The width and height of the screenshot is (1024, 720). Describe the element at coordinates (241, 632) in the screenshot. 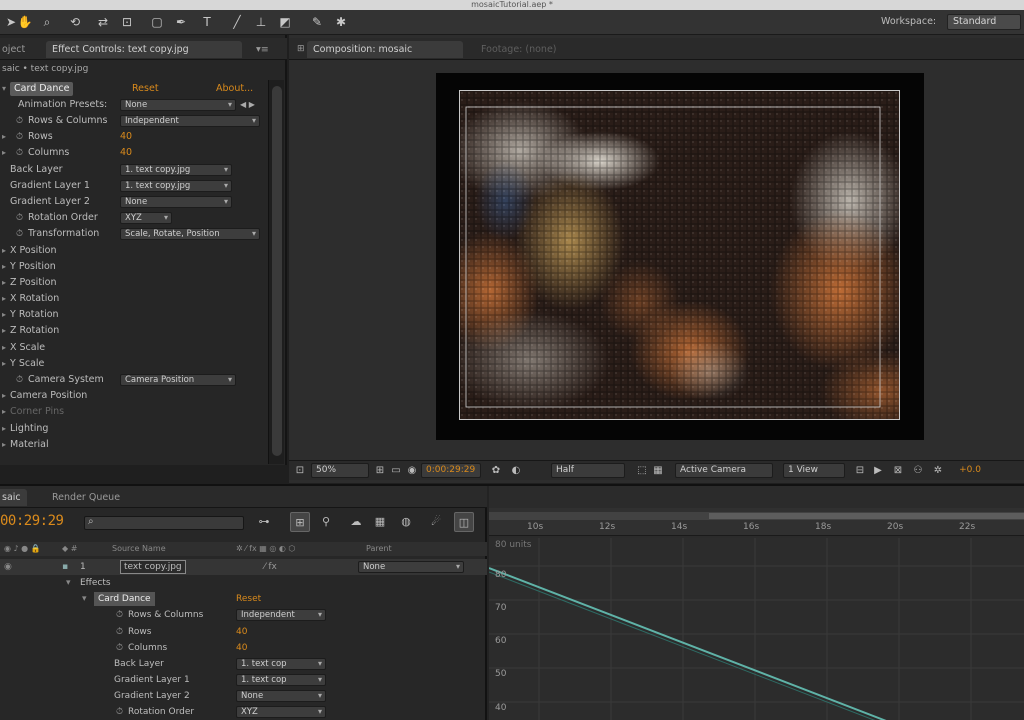

I see `tl-rows-value: 40` at that location.